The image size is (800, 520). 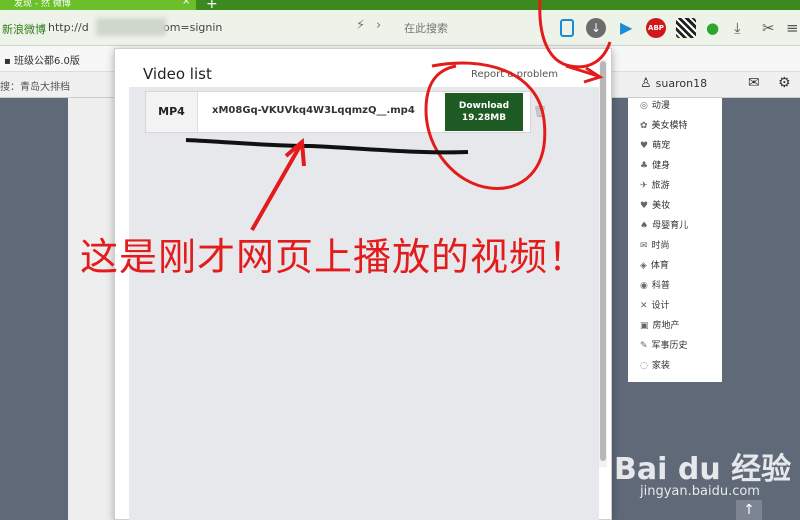 I want to click on underline-annotation, so click(x=327, y=146).